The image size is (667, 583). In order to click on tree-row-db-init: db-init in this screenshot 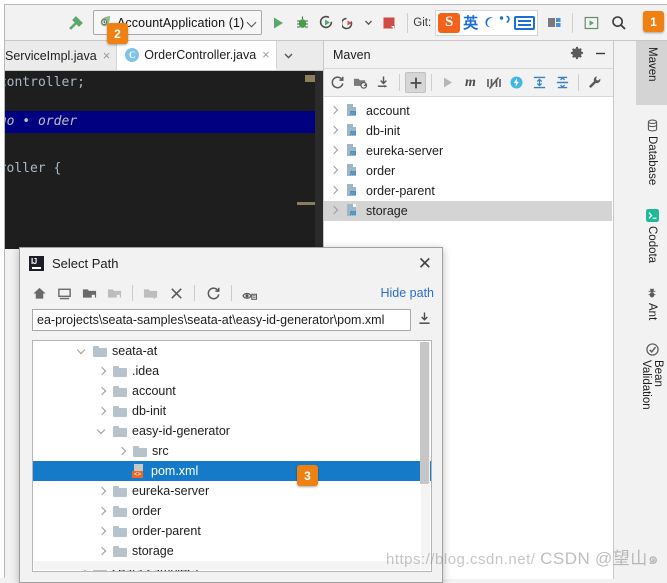, I will do `click(232, 411)`.